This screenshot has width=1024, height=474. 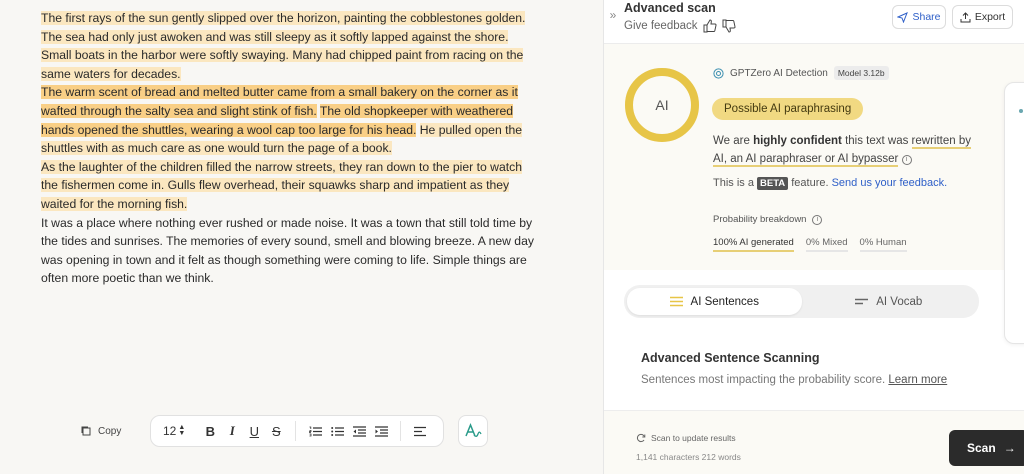 I want to click on probability-breakdown: 100% AI generated 0% Mixed 0% Human, so click(x=810, y=244).